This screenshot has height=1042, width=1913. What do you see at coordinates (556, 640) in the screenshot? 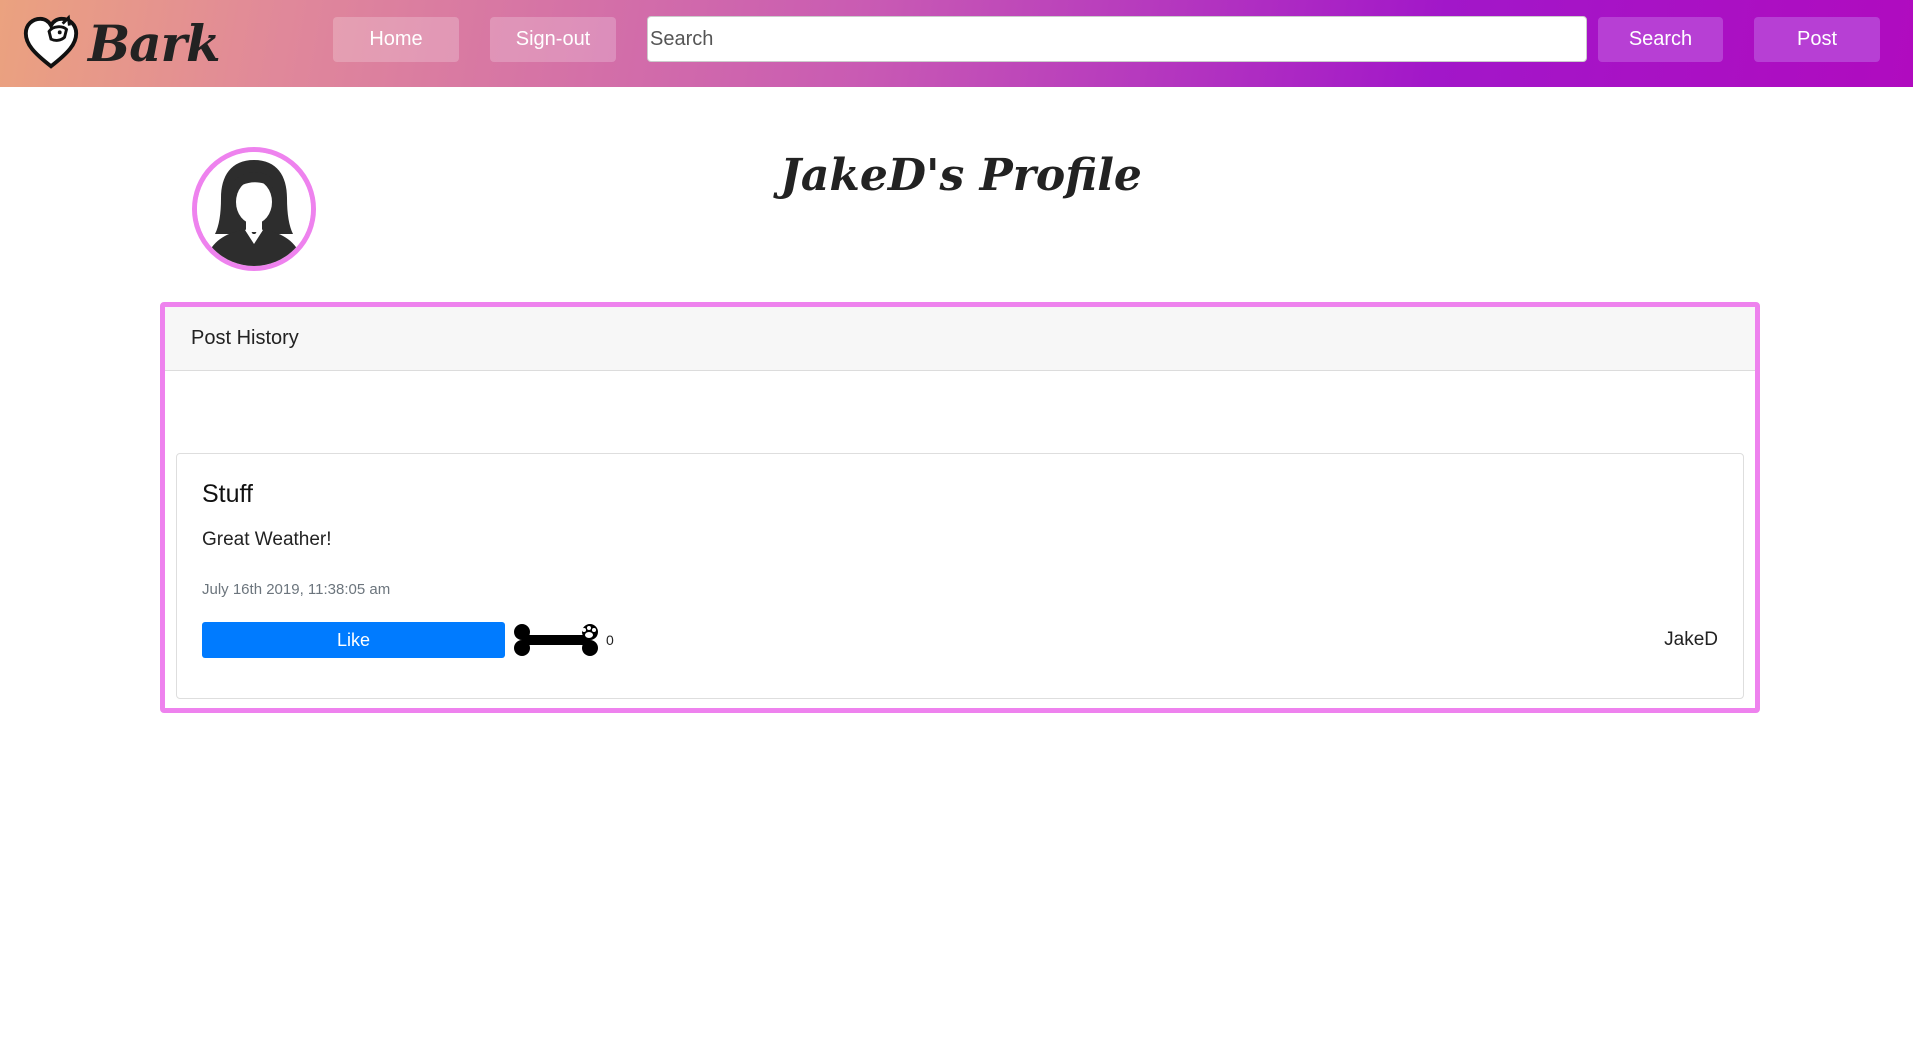
I see `bone-paw-icon` at bounding box center [556, 640].